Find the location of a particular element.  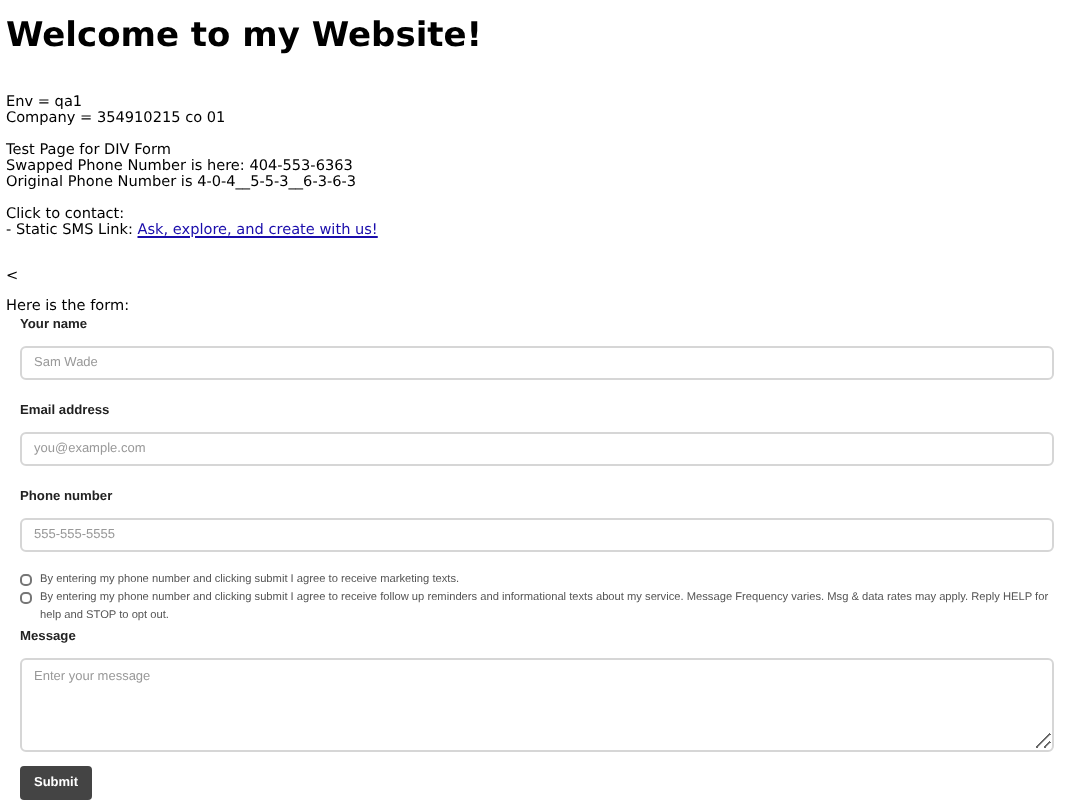

page-heading: Welcome to my Website! is located at coordinates (245, 36).